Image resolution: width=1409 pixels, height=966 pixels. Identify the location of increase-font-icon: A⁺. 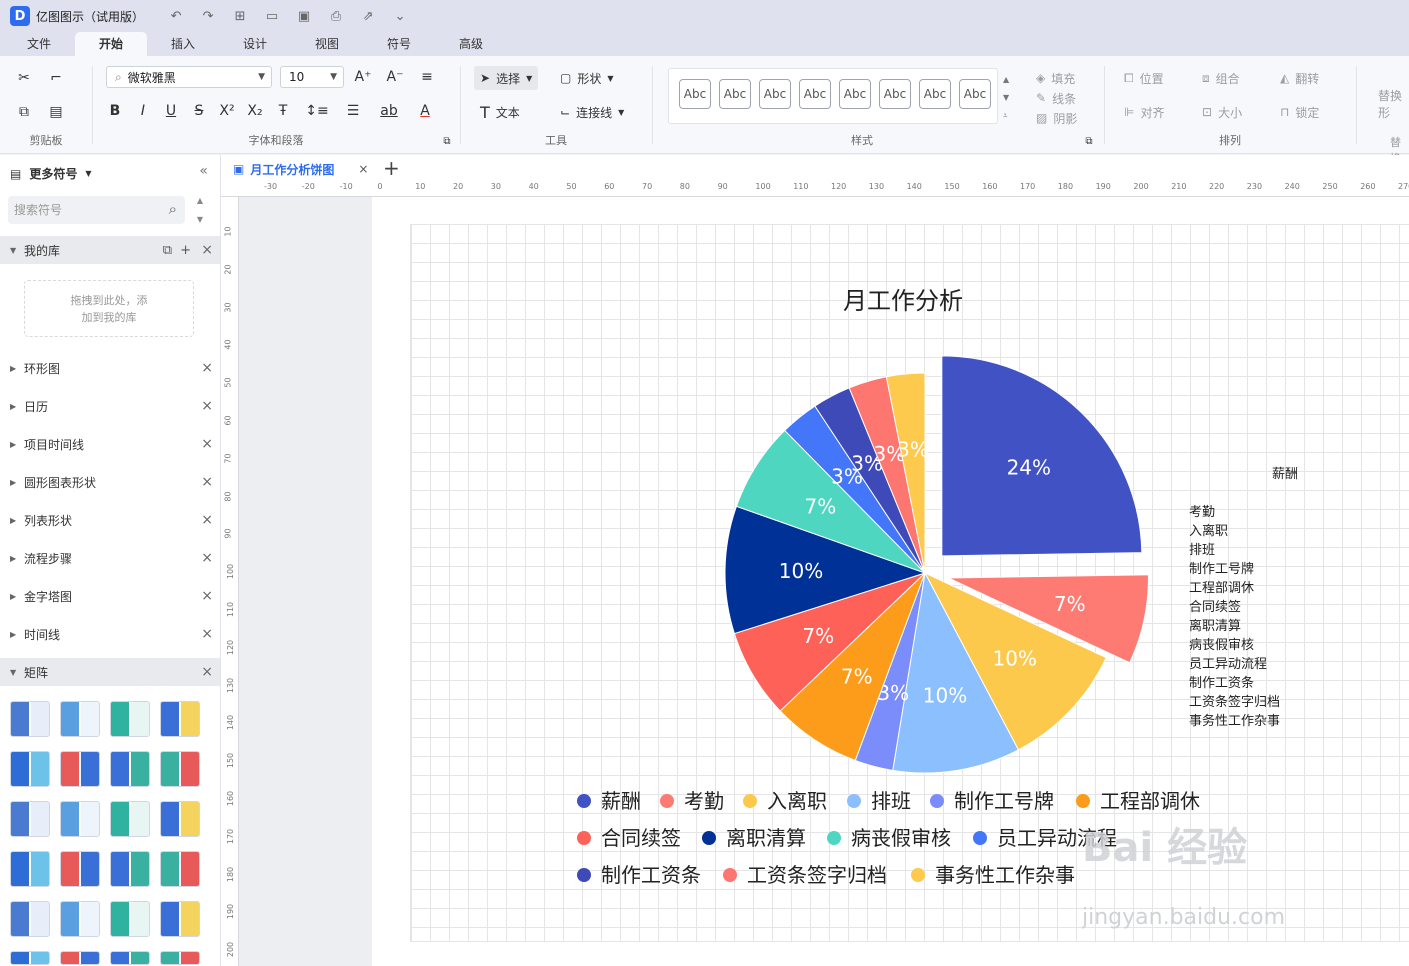
(363, 77).